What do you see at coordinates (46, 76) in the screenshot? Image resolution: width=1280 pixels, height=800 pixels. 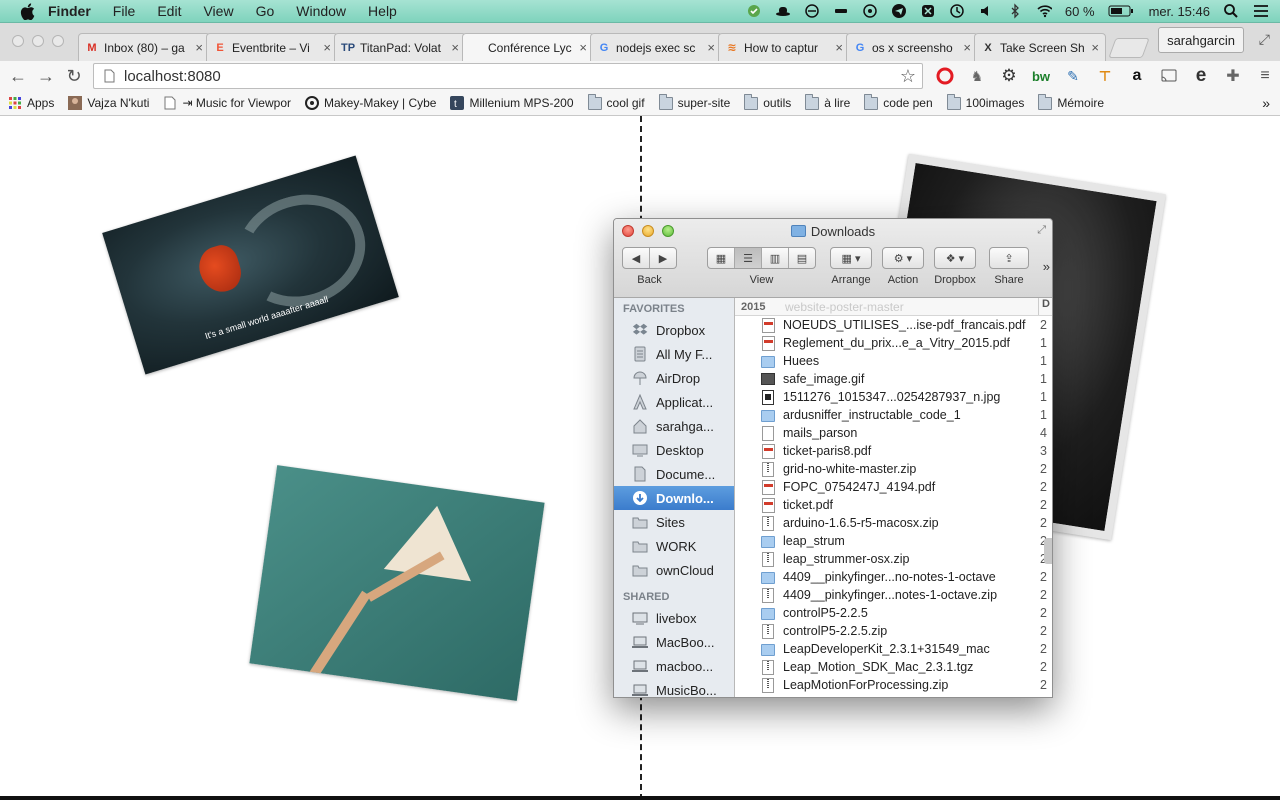 I see `forward-arrow-icon: →` at bounding box center [46, 76].